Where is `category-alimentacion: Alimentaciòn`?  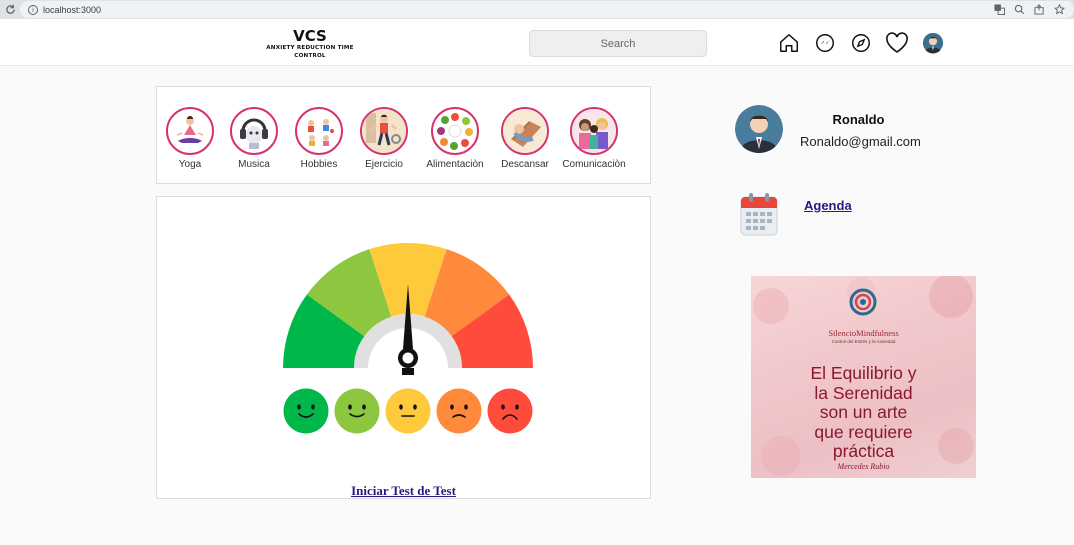
category-alimentacion: Alimentaciòn is located at coordinates (455, 138).